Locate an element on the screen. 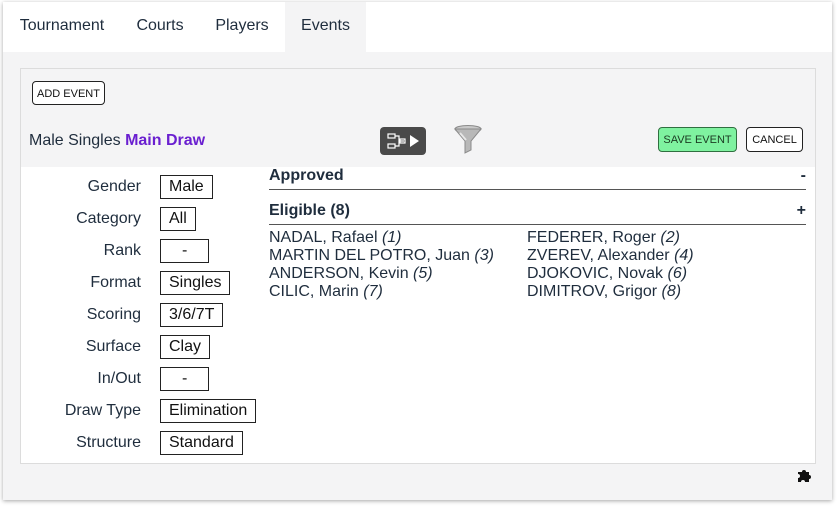 This screenshot has height=508, width=838. eligible-section: Eligible (8) + is located at coordinates (537, 213).